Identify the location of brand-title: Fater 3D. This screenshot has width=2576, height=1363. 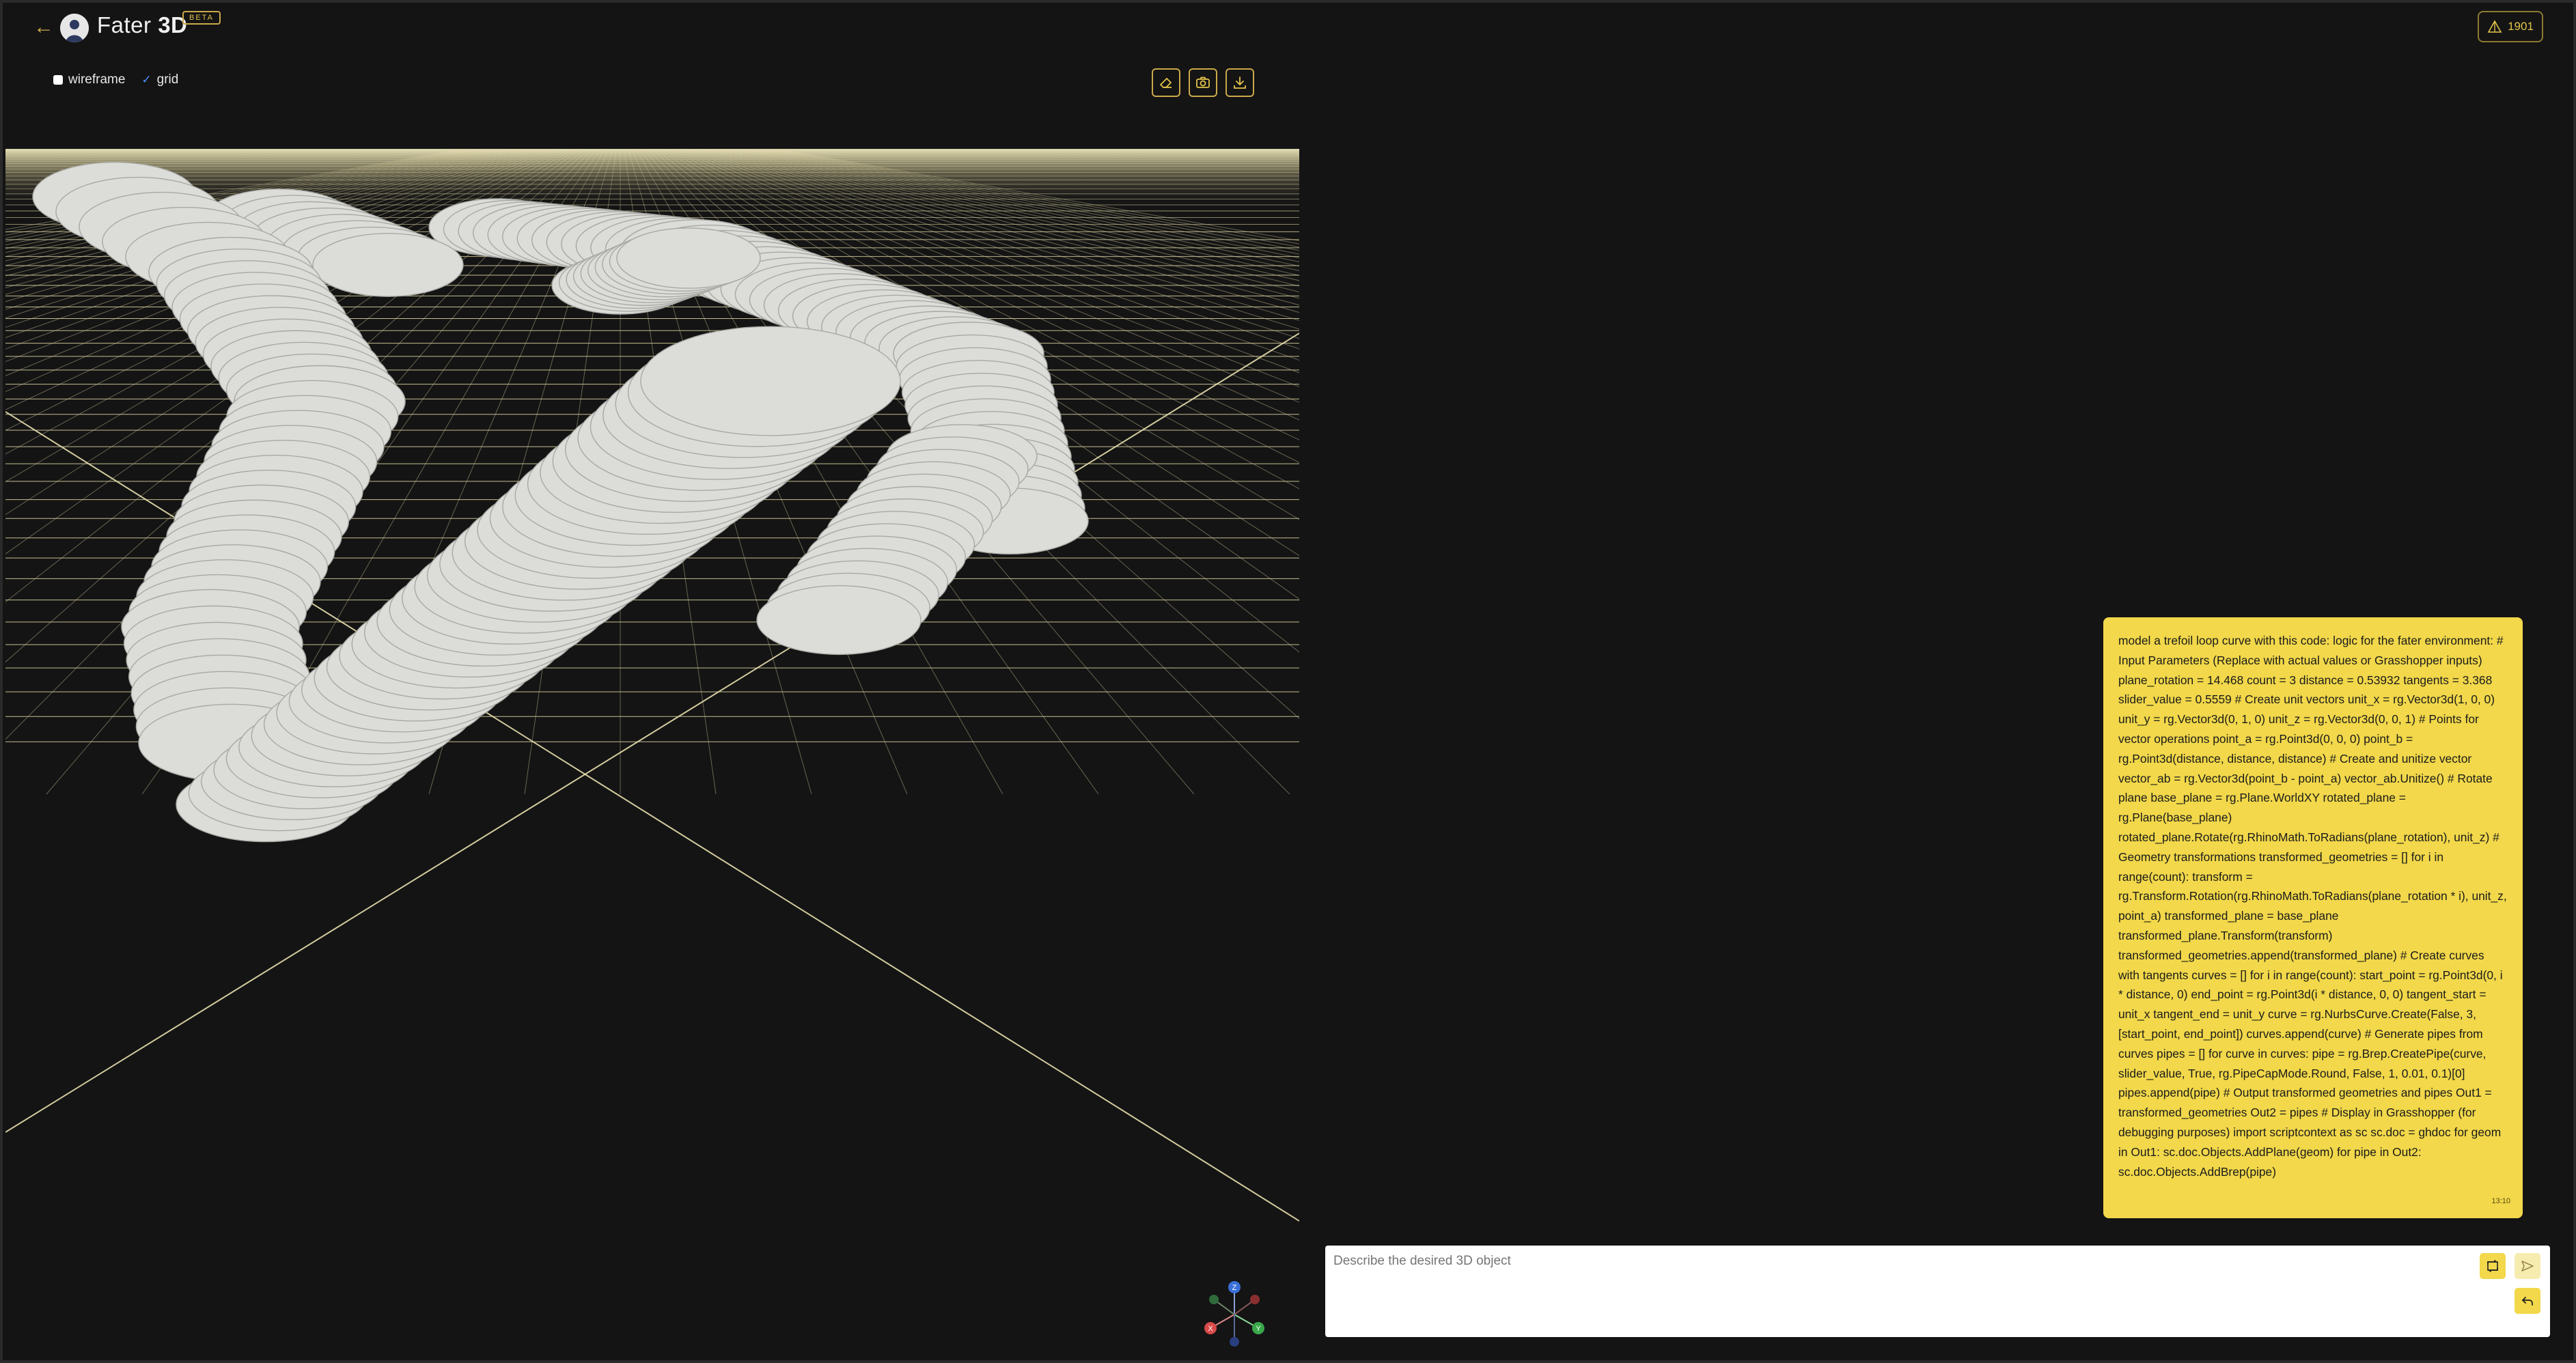
(142, 25).